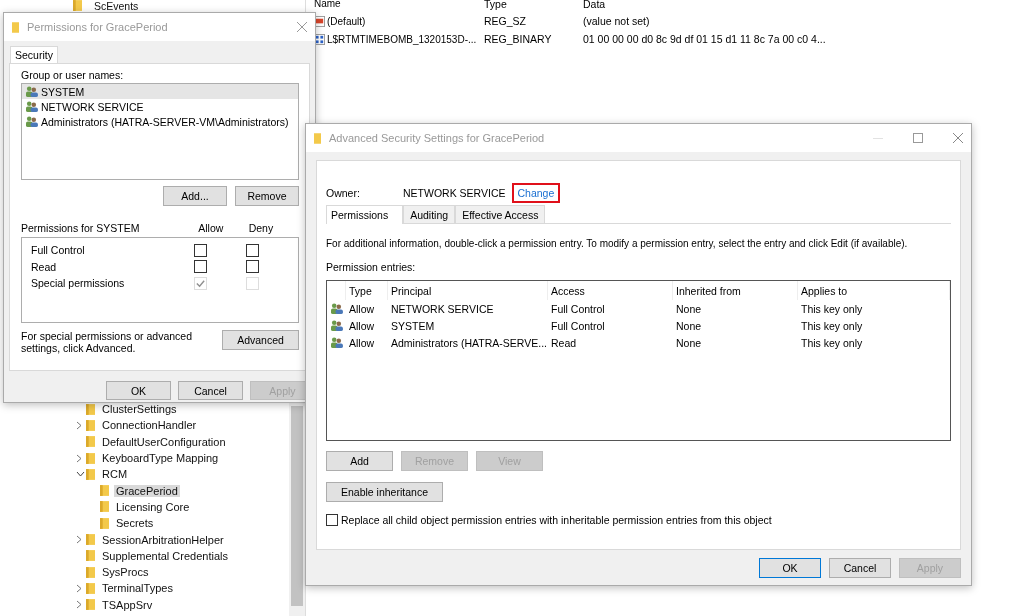 The image size is (1024, 616). I want to click on permission-label: Special permissions, so click(78, 283).